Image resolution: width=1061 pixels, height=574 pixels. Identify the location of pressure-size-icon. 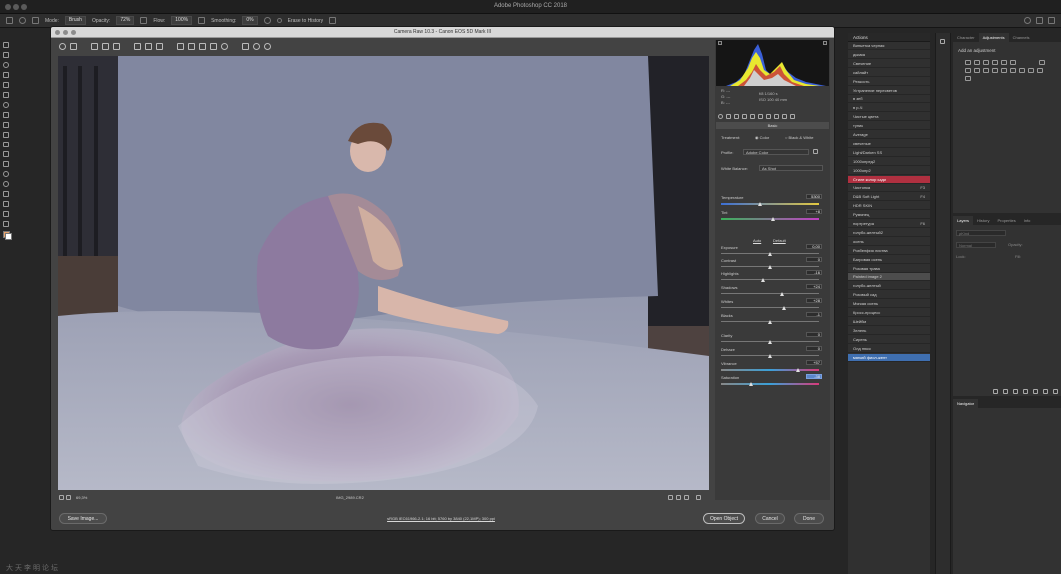
(333, 20).